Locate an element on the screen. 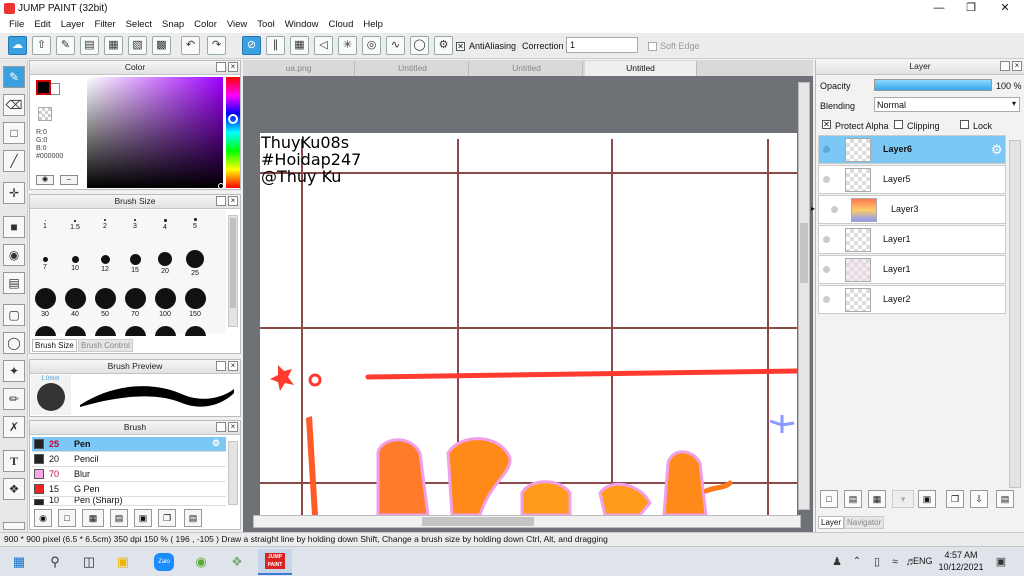 The height and width of the screenshot is (576, 1024). maximize-icon: ❐ is located at coordinates (971, 8).